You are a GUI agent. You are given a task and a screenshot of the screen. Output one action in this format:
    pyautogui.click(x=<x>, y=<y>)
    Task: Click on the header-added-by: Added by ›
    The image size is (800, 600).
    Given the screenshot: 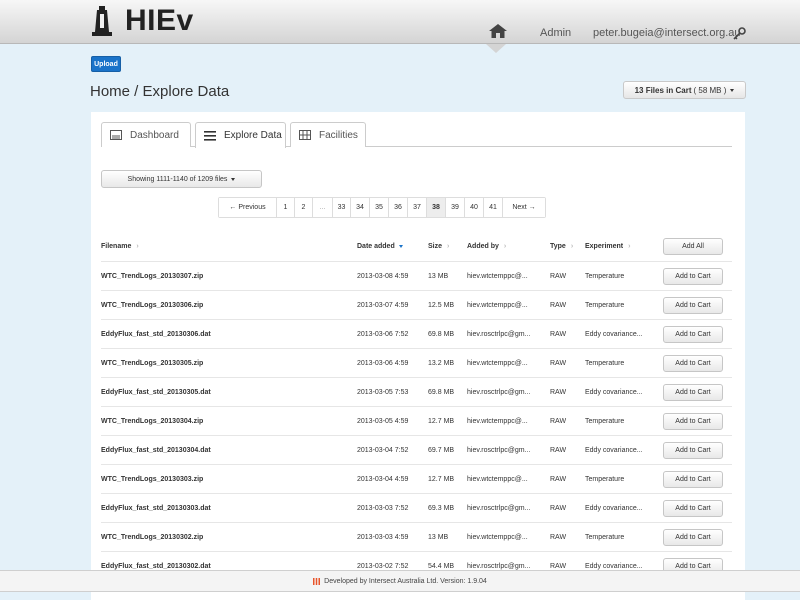 What is the action you would take?
    pyautogui.click(x=509, y=246)
    